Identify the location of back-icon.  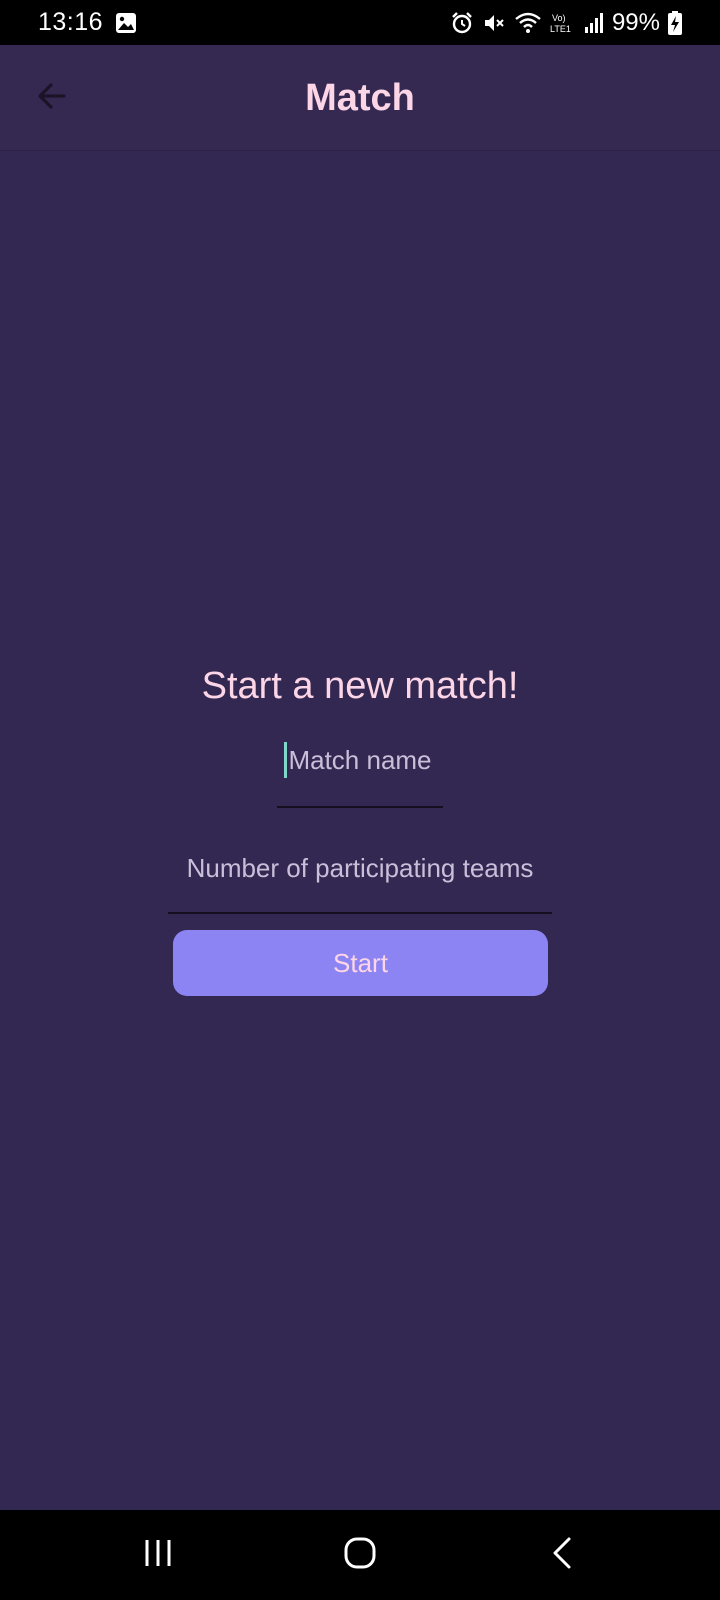
(562, 1555).